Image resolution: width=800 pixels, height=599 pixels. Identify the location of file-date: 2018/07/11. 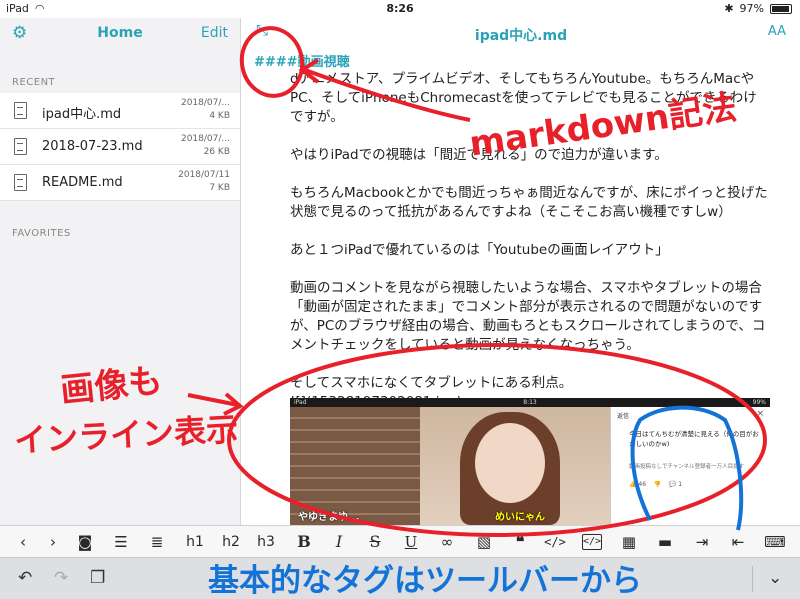
(204, 175).